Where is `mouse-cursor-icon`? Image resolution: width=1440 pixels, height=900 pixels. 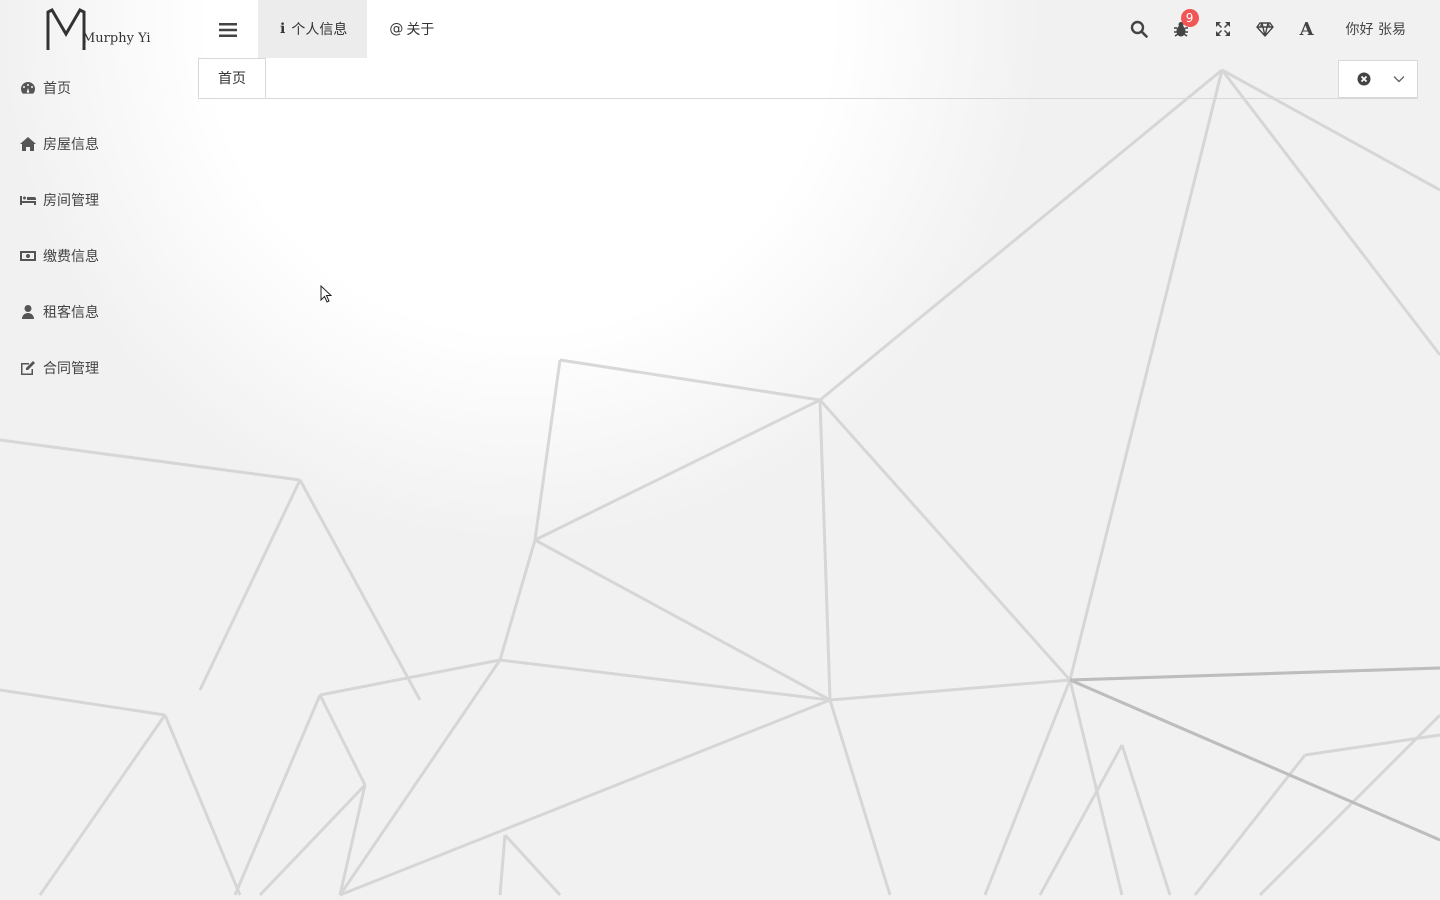 mouse-cursor-icon is located at coordinates (326, 294).